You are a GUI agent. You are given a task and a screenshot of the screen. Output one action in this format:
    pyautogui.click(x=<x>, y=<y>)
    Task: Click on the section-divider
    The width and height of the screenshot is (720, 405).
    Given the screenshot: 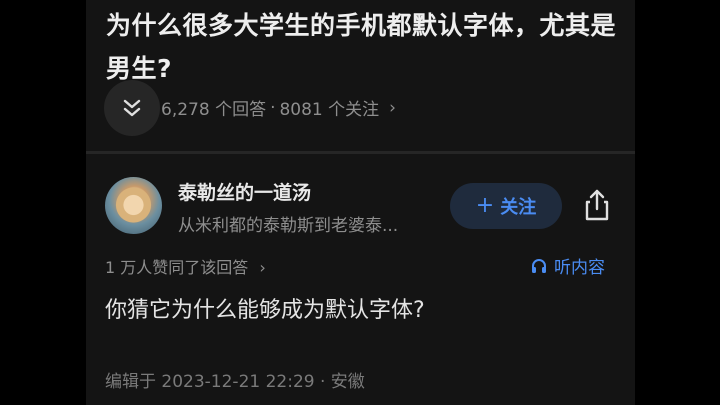 What is the action you would take?
    pyautogui.click(x=360, y=152)
    